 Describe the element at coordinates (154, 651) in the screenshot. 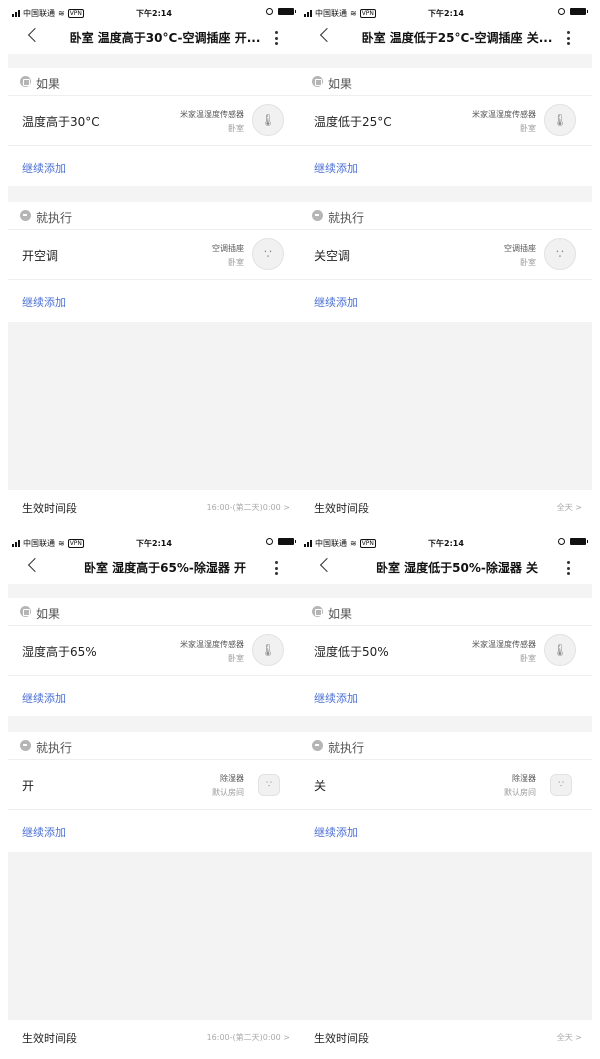

I see `condition-row: 湿度高于65% 米家温湿度传感器 卧室 🌡` at that location.